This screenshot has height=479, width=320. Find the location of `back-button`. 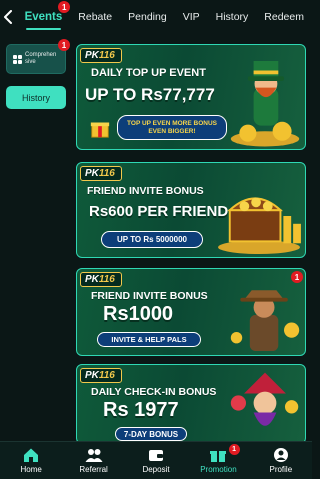

back-button is located at coordinates (8, 17).